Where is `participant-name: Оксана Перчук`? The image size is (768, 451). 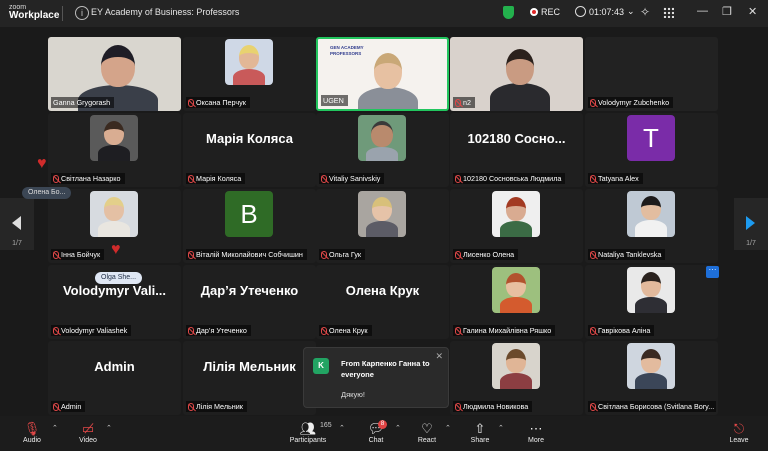
participant-name: Оксана Перчук is located at coordinates (218, 102).